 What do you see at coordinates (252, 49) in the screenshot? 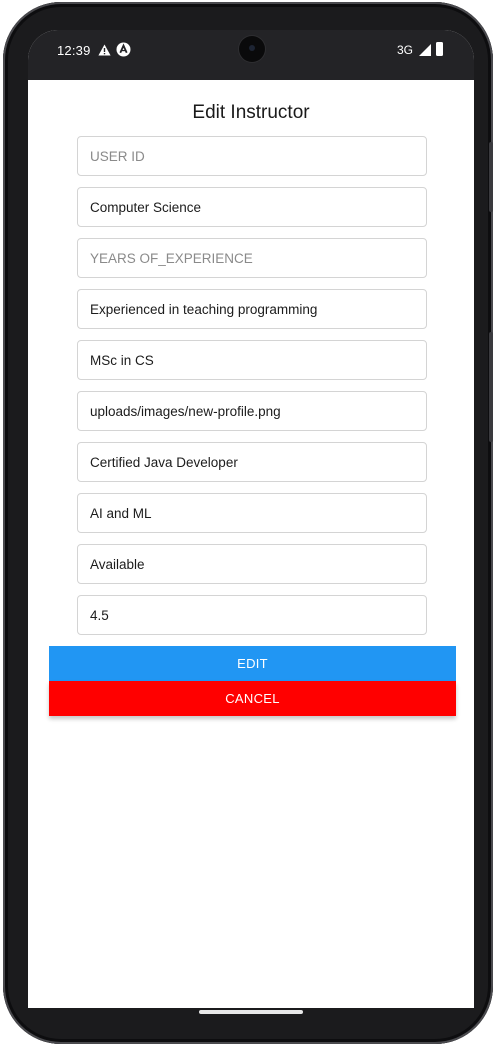
I see `front-camera` at bounding box center [252, 49].